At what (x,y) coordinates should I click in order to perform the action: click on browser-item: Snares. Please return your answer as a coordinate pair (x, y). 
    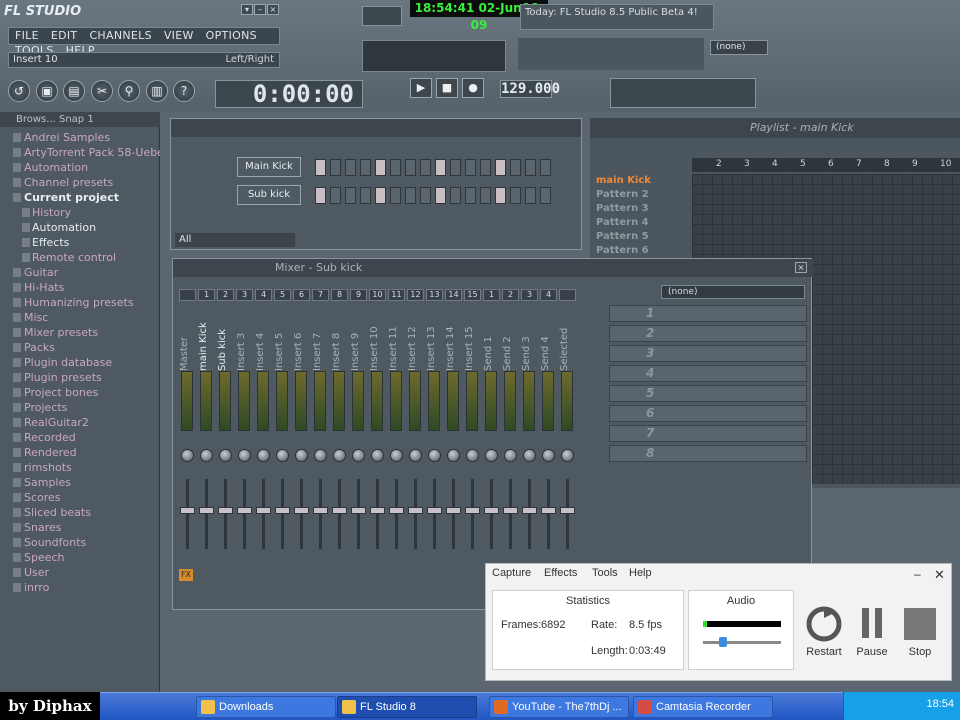
    Looking at the image, I should click on (80, 527).